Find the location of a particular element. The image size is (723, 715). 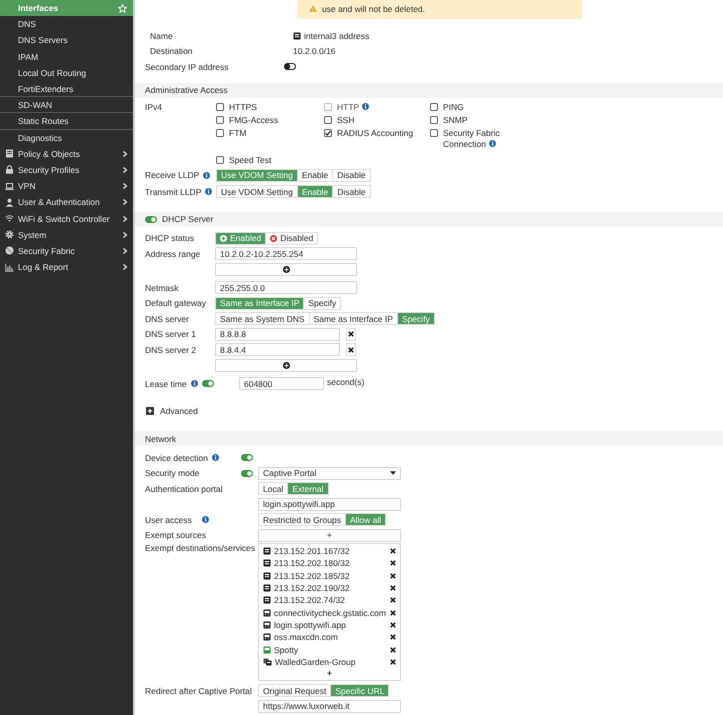

list-item: login.spottywifi.app is located at coordinates (331, 625).